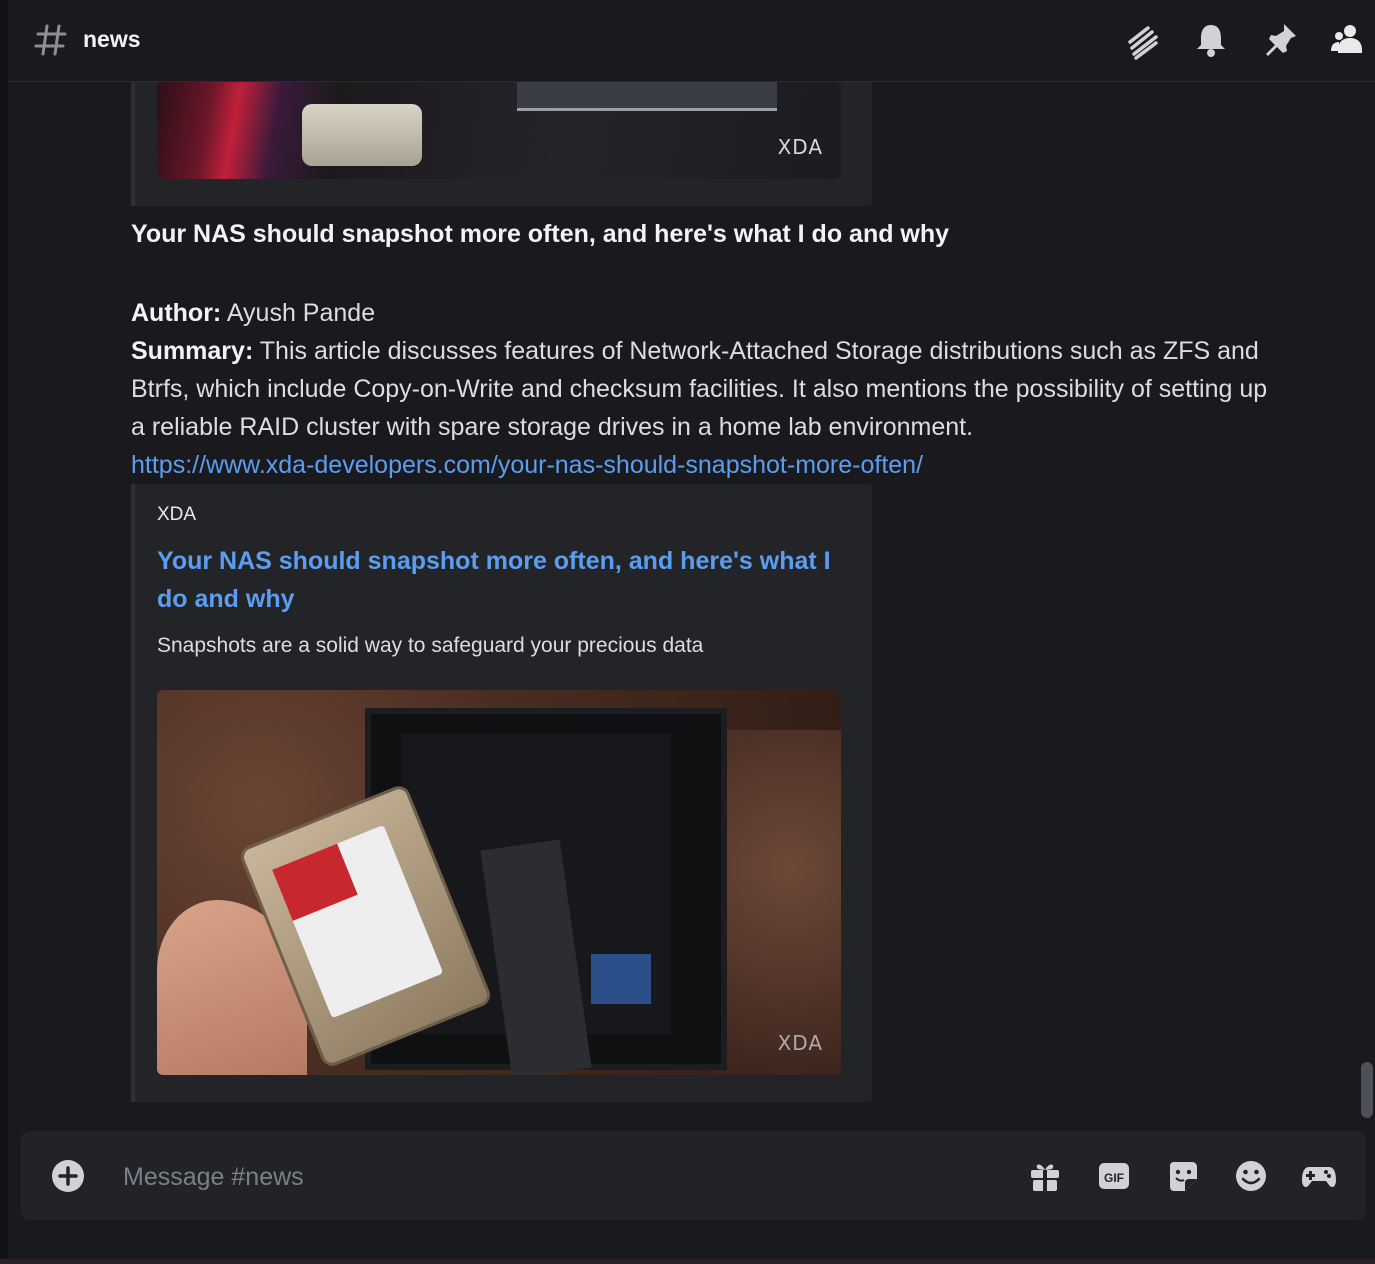 This screenshot has width=1375, height=1264. I want to click on author-line: Author: Ayush Pande, so click(253, 313).